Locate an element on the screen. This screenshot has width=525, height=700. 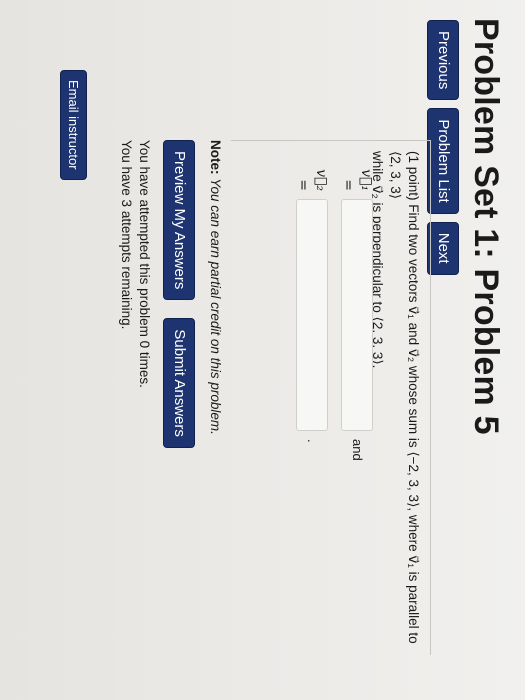
and-text: and is located at coordinates (357, 450).